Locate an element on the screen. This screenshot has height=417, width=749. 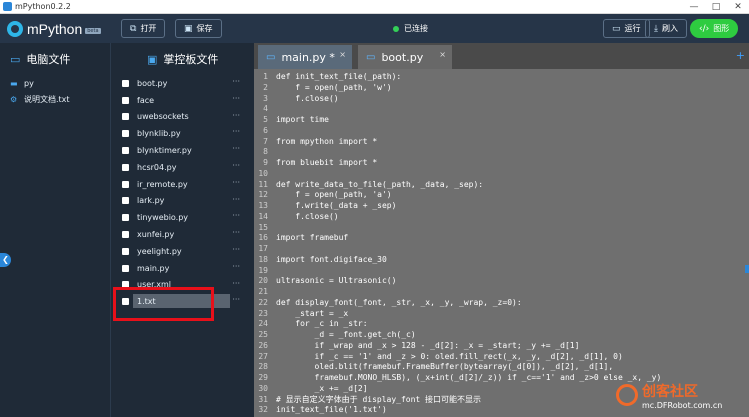
code-text: f = open(_path, 'a') is located at coordinates (334, 195).